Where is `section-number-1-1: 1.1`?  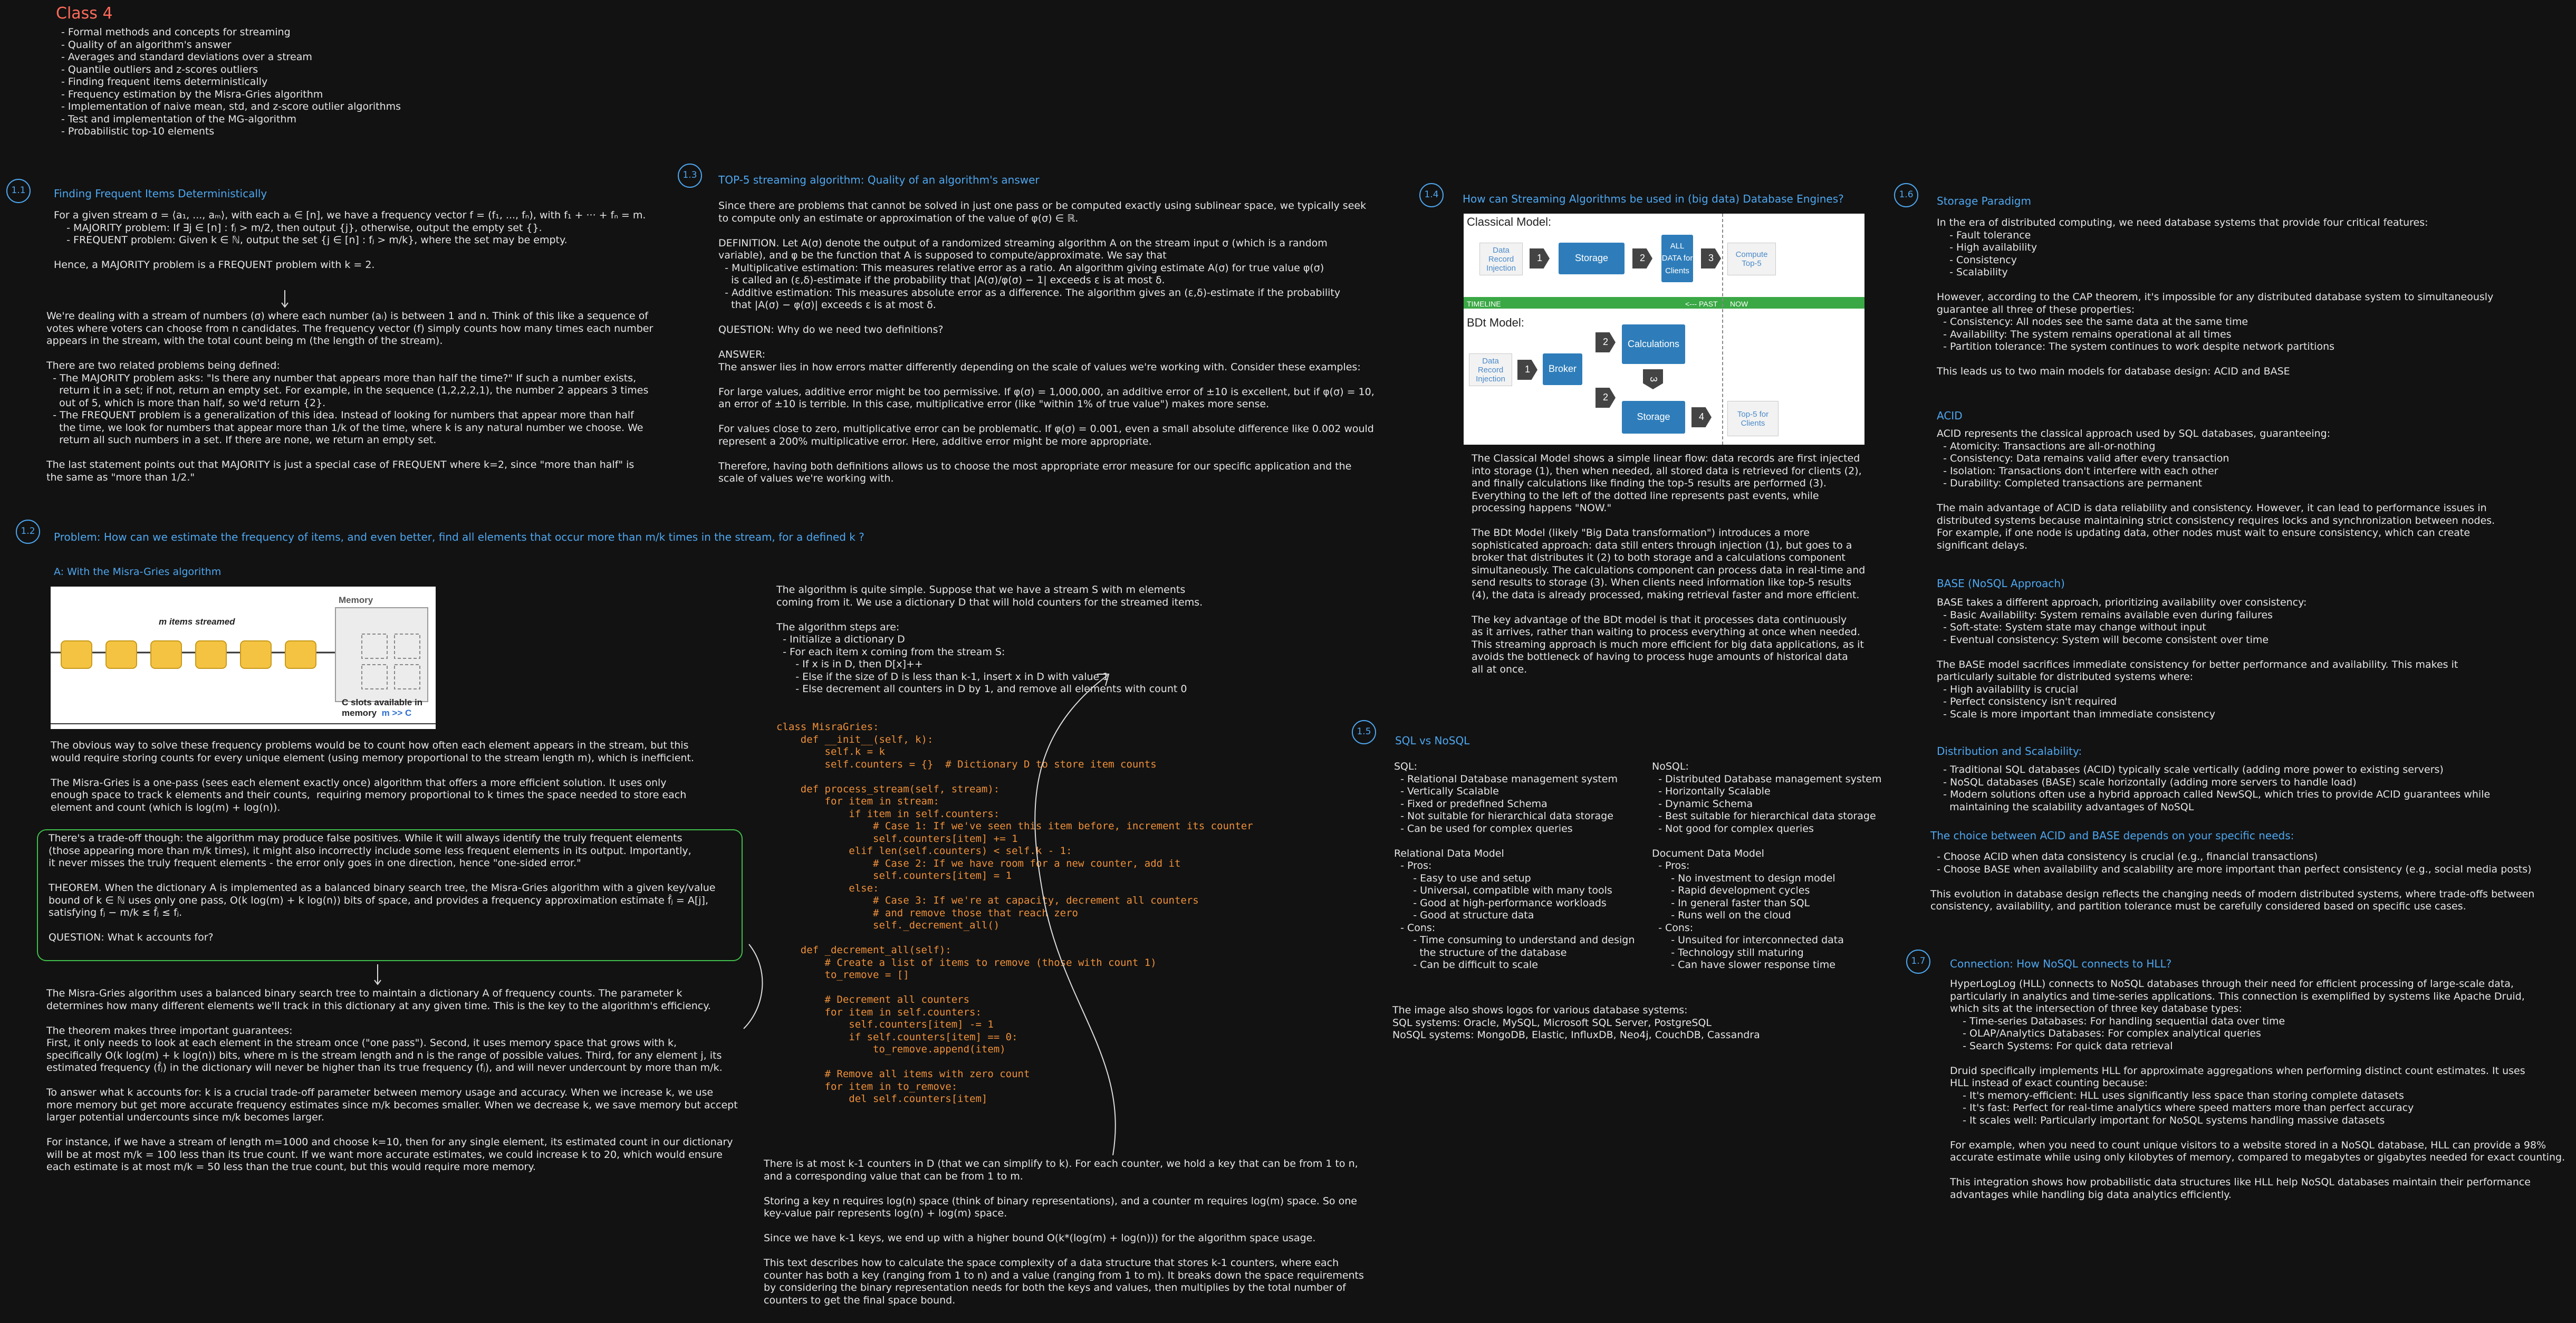 section-number-1-1: 1.1 is located at coordinates (18, 191).